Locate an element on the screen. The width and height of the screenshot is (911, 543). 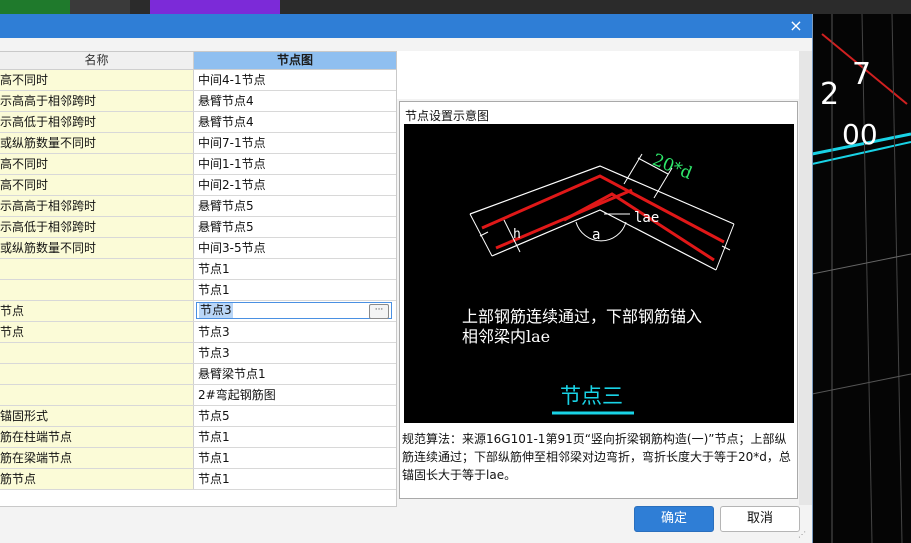
dialog-titlebar: × is located at coordinates (406, 26).